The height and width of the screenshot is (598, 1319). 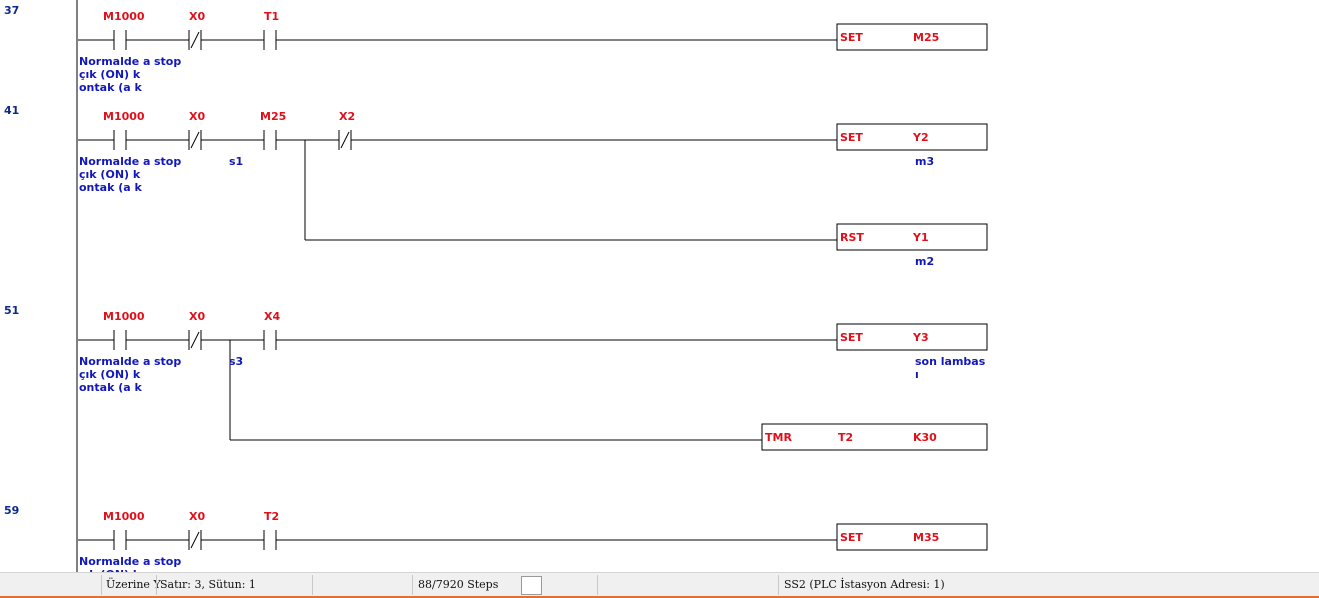 What do you see at coordinates (115, 563) in the screenshot?
I see `contact-comment: Normalde a çık (ON) k` at bounding box center [115, 563].